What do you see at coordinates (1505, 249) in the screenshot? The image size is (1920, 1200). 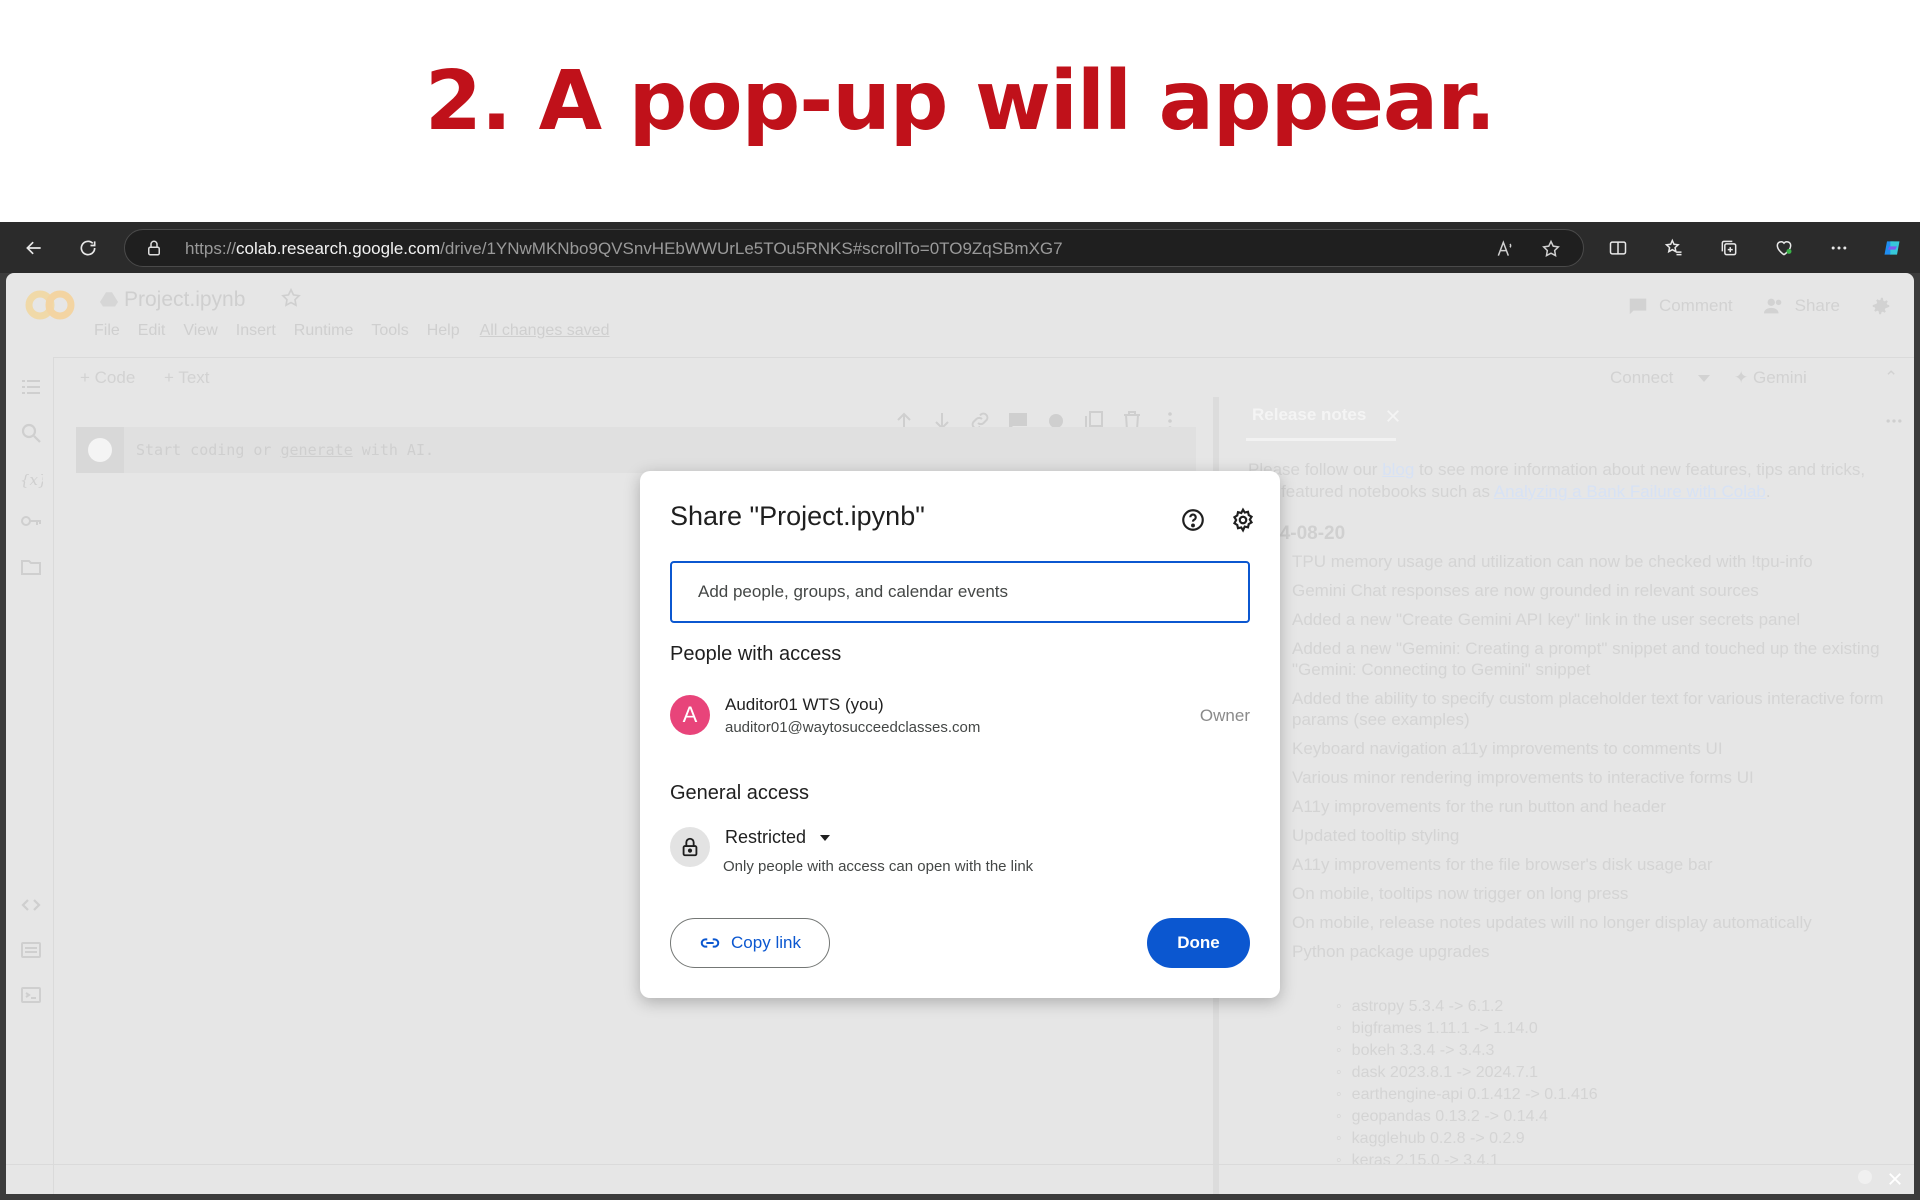 I see `read-aloud-icon` at bounding box center [1505, 249].